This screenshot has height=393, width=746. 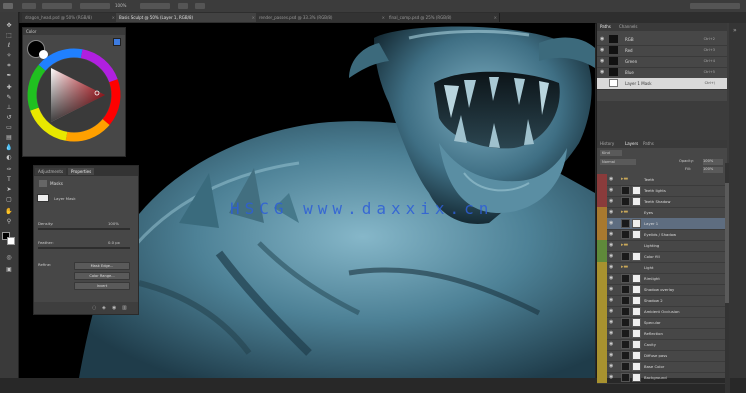 What do you see at coordinates (9, 137) in the screenshot?
I see `gradient-icon: ▤` at bounding box center [9, 137].